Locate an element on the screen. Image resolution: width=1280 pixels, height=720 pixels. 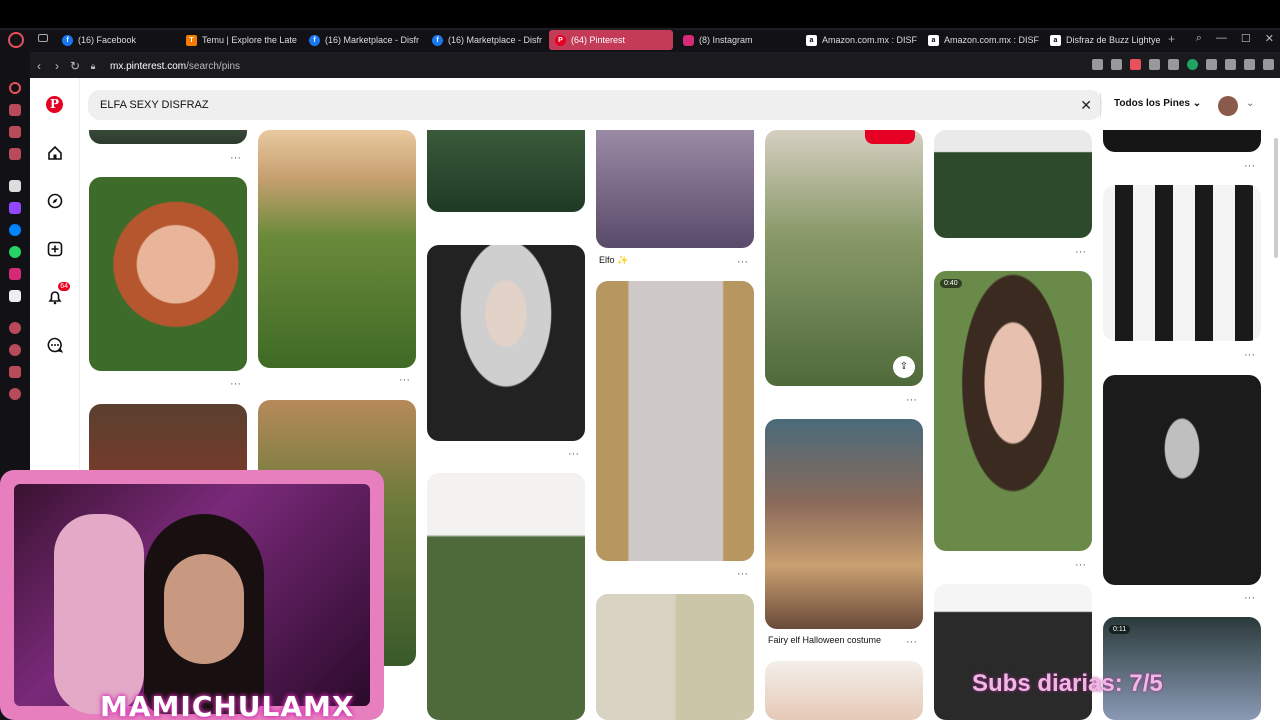
new-tab-icon: + is located at coordinates (1171, 39).